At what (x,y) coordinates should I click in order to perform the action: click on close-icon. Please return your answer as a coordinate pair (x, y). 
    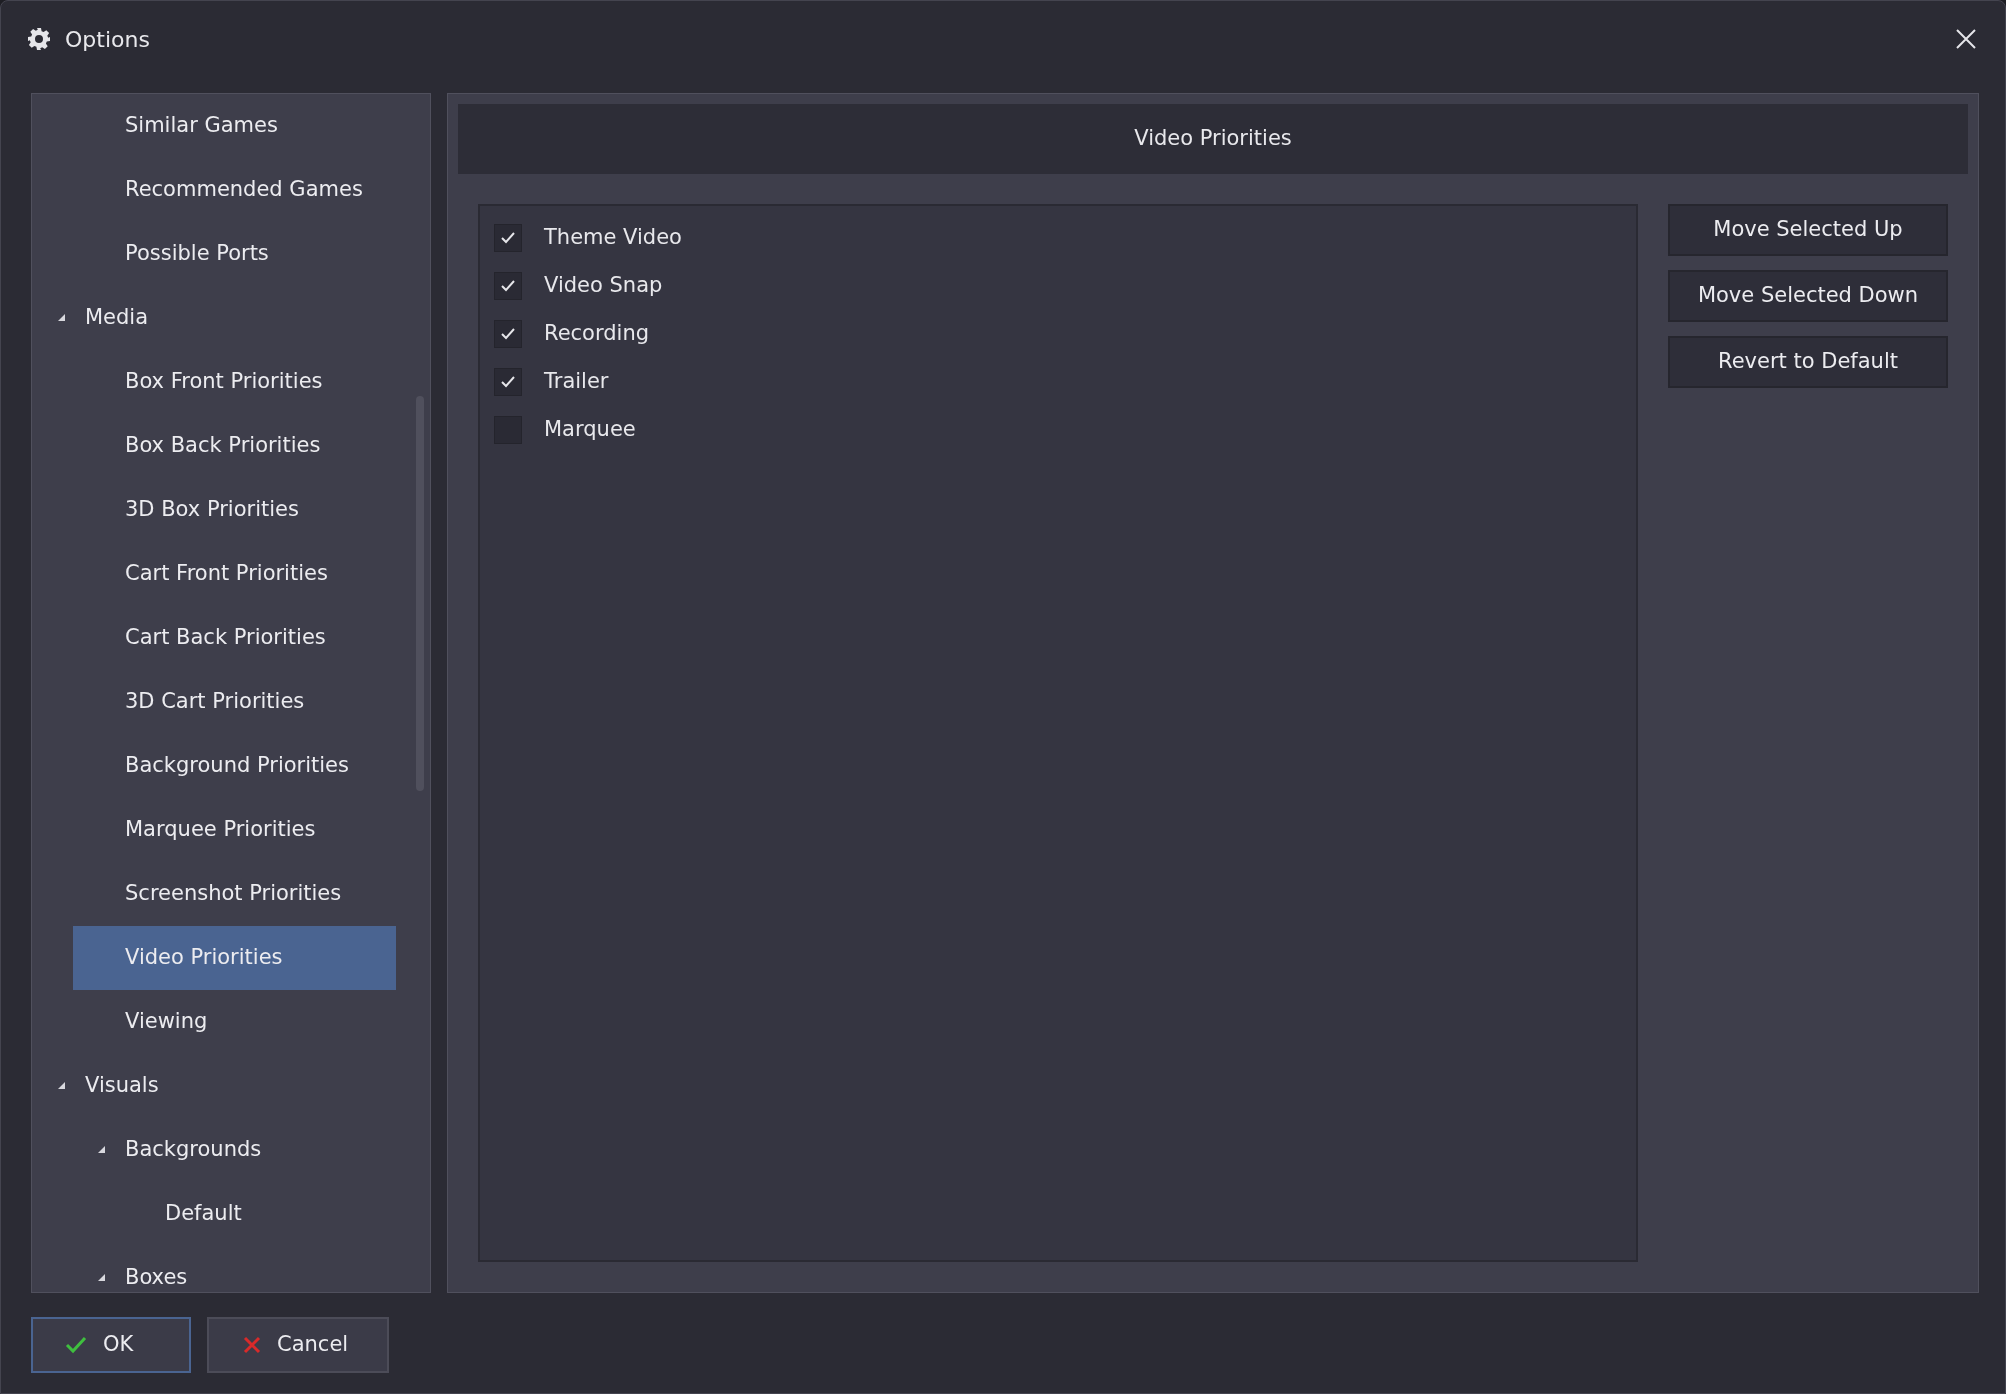
    Looking at the image, I should click on (1966, 39).